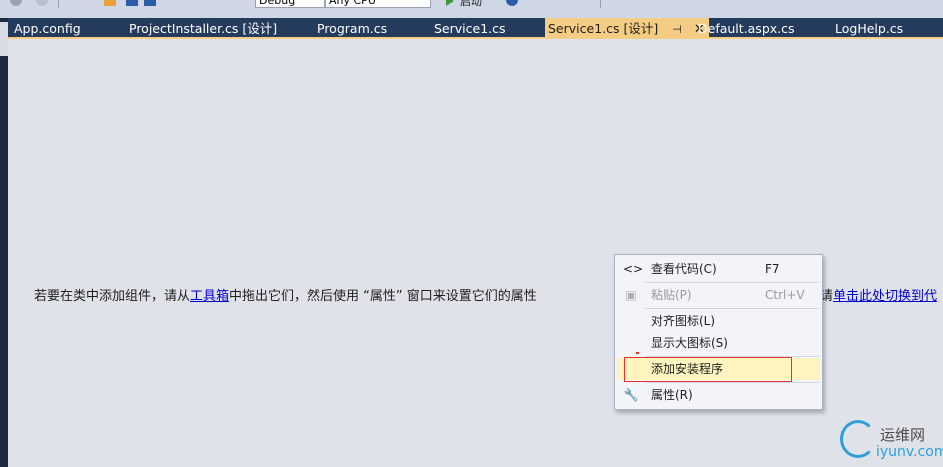  I want to click on tab-default-aspx: Default.aspx.cs, so click(746, 27).